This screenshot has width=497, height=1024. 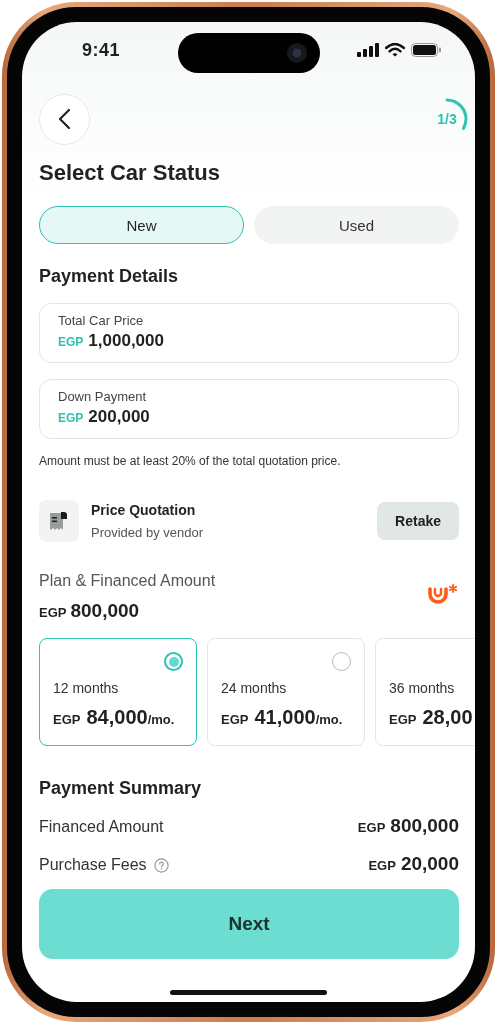 What do you see at coordinates (101, 320) in the screenshot?
I see `field-label: Total Car Price` at bounding box center [101, 320].